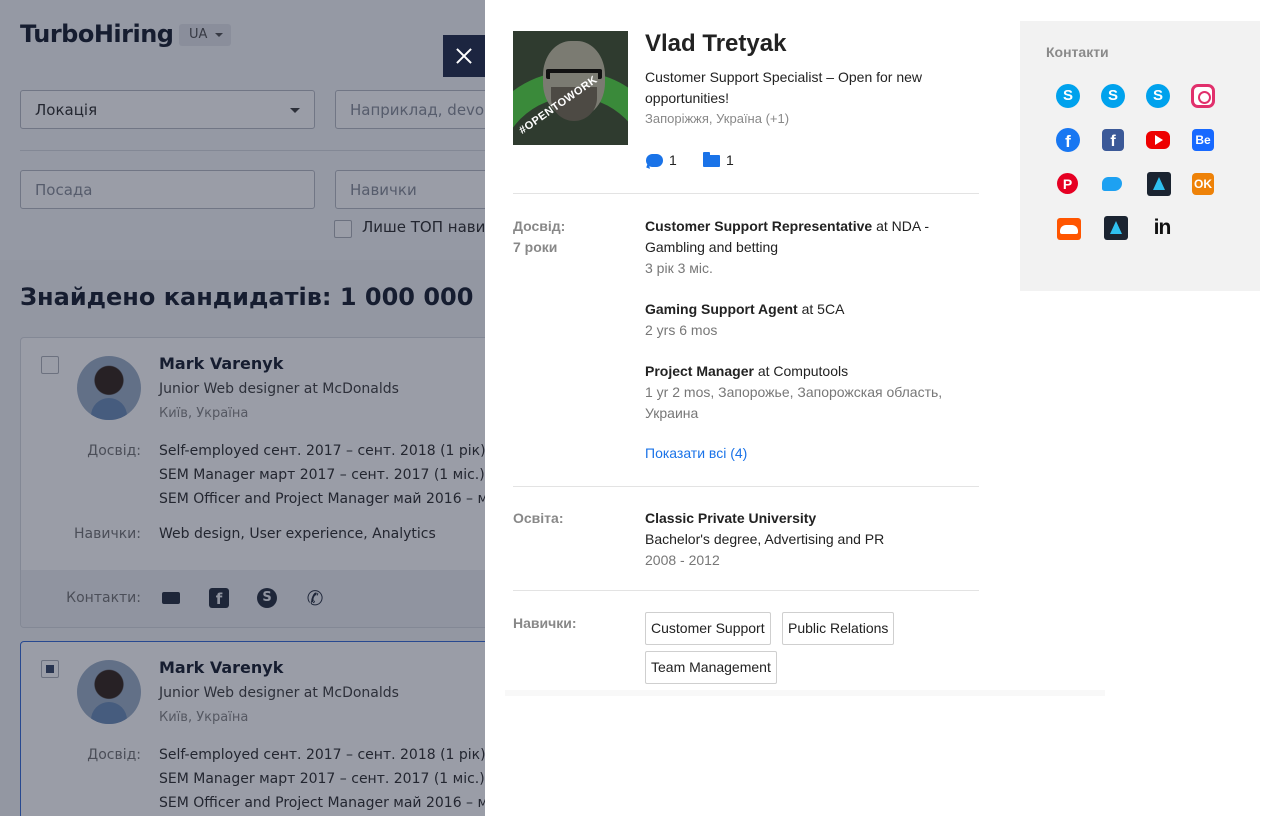 This screenshot has height=816, width=1280. Describe the element at coordinates (731, 518) in the screenshot. I see `education-school: Classic Private University` at that location.